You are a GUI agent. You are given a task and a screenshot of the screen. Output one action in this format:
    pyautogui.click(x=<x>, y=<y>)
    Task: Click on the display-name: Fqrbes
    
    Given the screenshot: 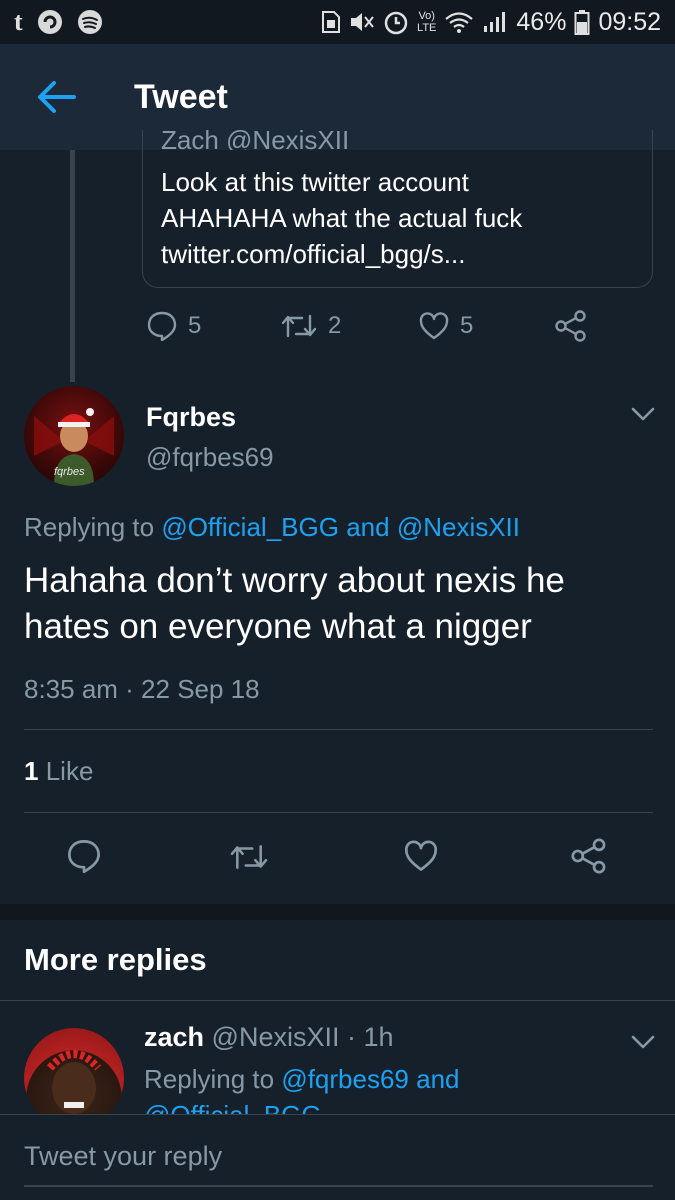 What is the action you would take?
    pyautogui.click(x=191, y=417)
    